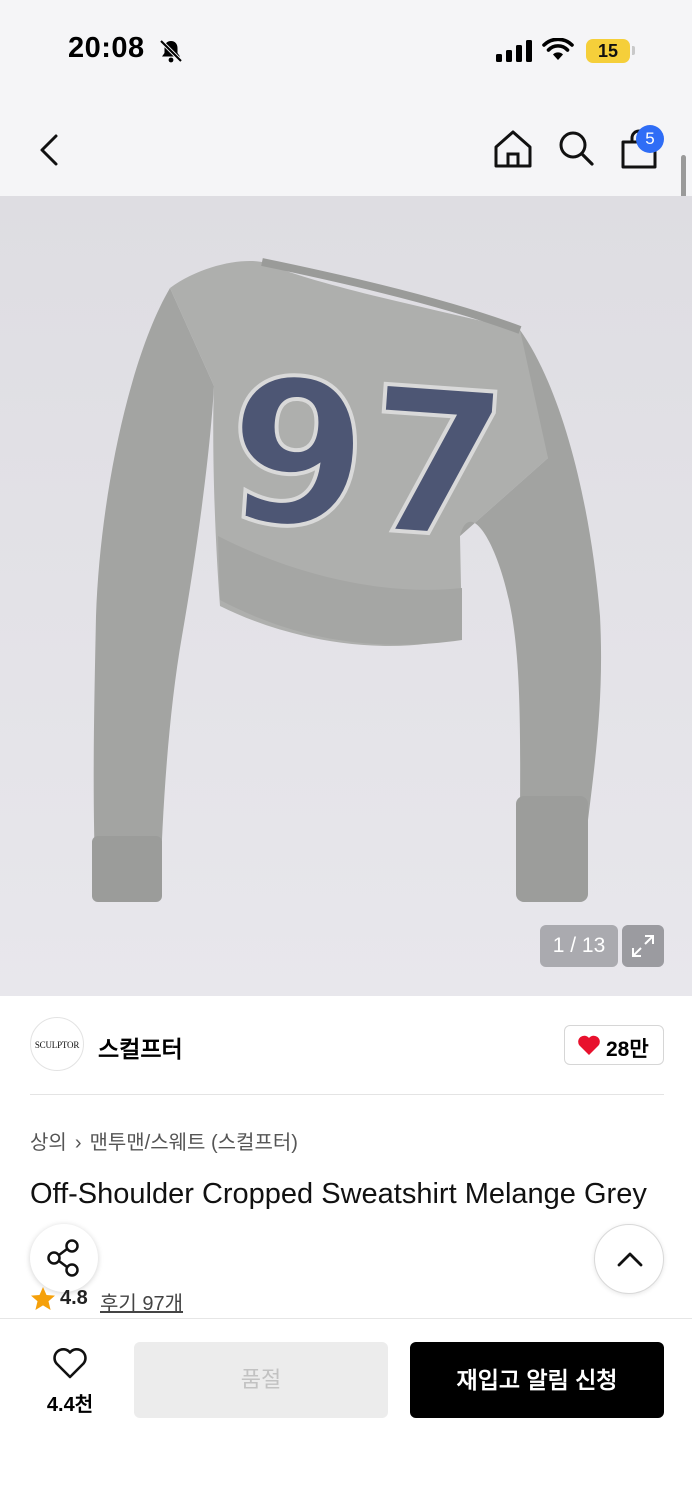 This screenshot has width=692, height=1500. Describe the element at coordinates (74, 1298) in the screenshot. I see `rating-value: 4.8` at that location.